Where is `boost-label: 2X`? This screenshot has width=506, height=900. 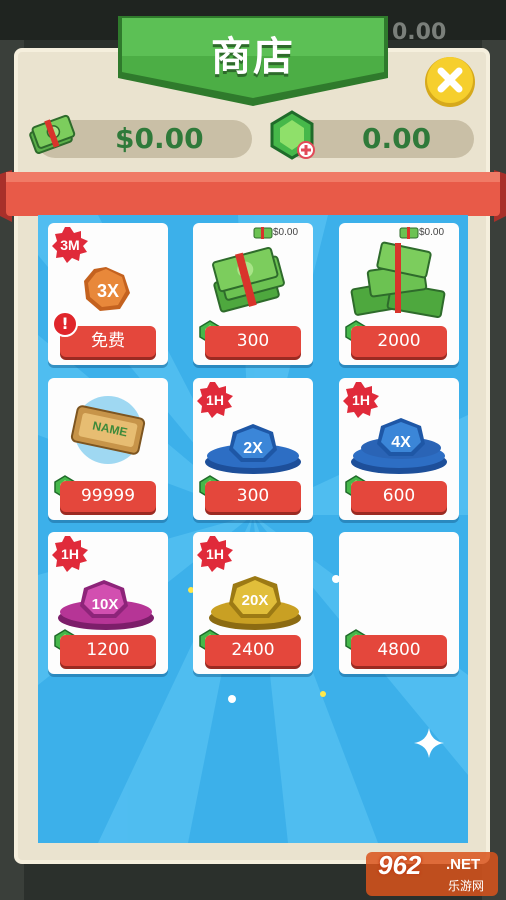 boost-label: 2X is located at coordinates (253, 448).